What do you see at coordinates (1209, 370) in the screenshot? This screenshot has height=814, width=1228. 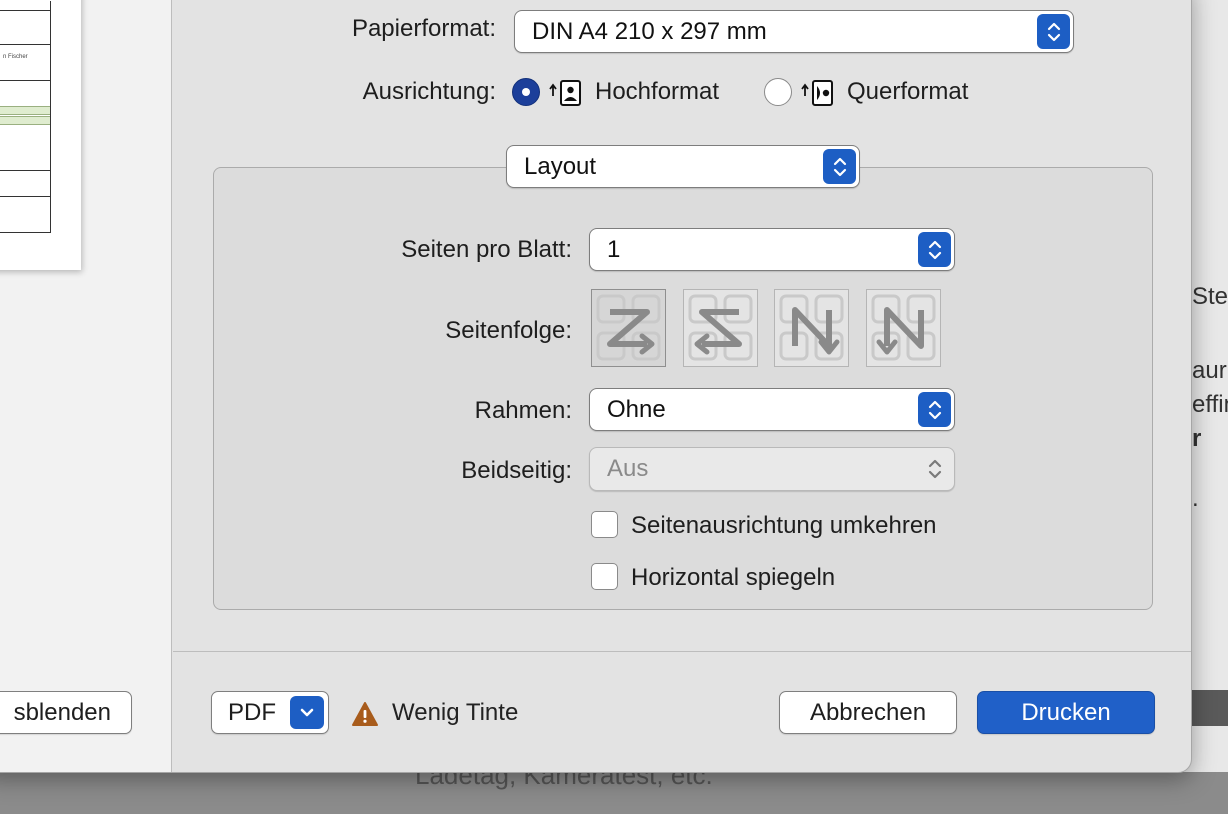 I see `background-text: aur` at bounding box center [1209, 370].